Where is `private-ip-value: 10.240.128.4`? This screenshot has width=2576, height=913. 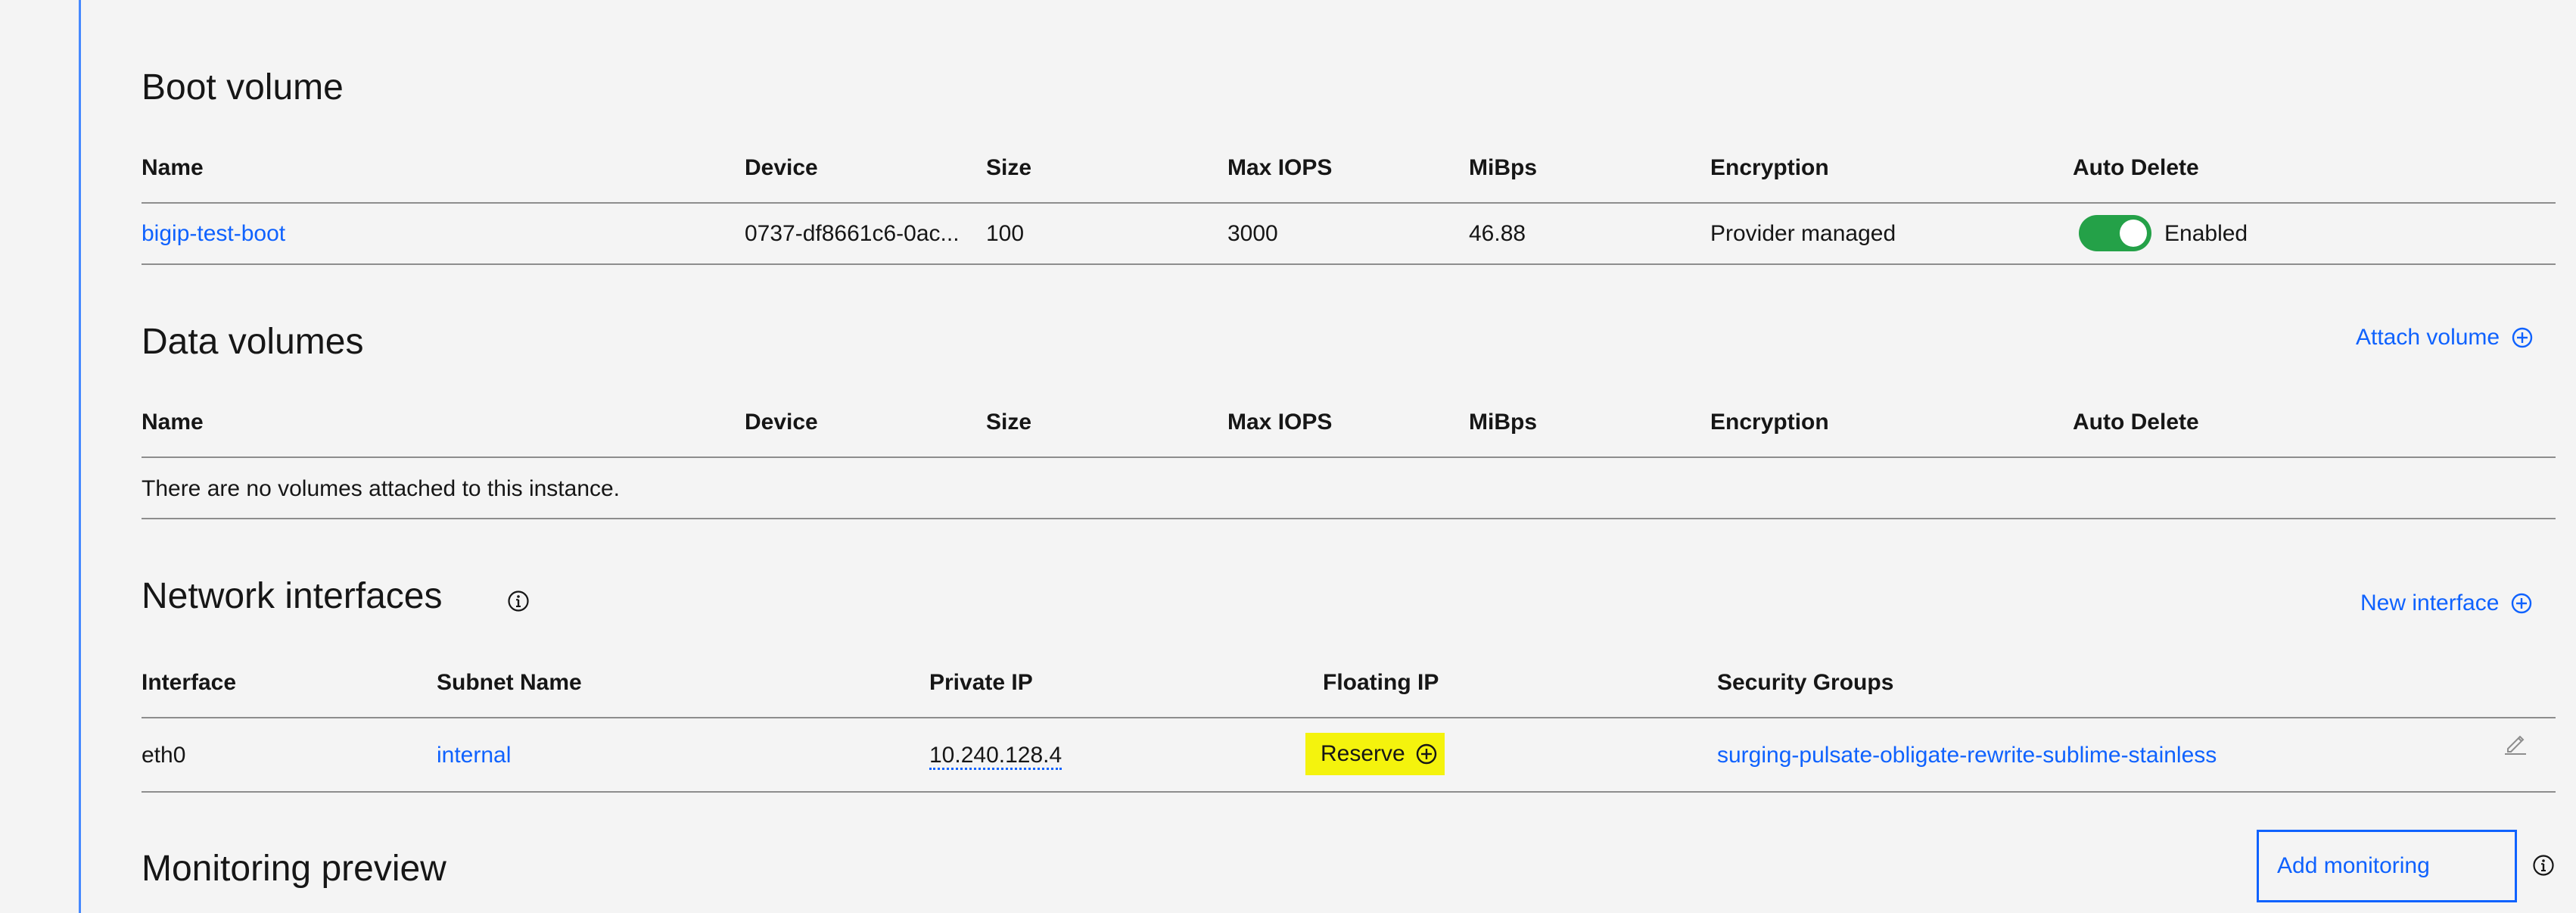 private-ip-value: 10.240.128.4 is located at coordinates (996, 756).